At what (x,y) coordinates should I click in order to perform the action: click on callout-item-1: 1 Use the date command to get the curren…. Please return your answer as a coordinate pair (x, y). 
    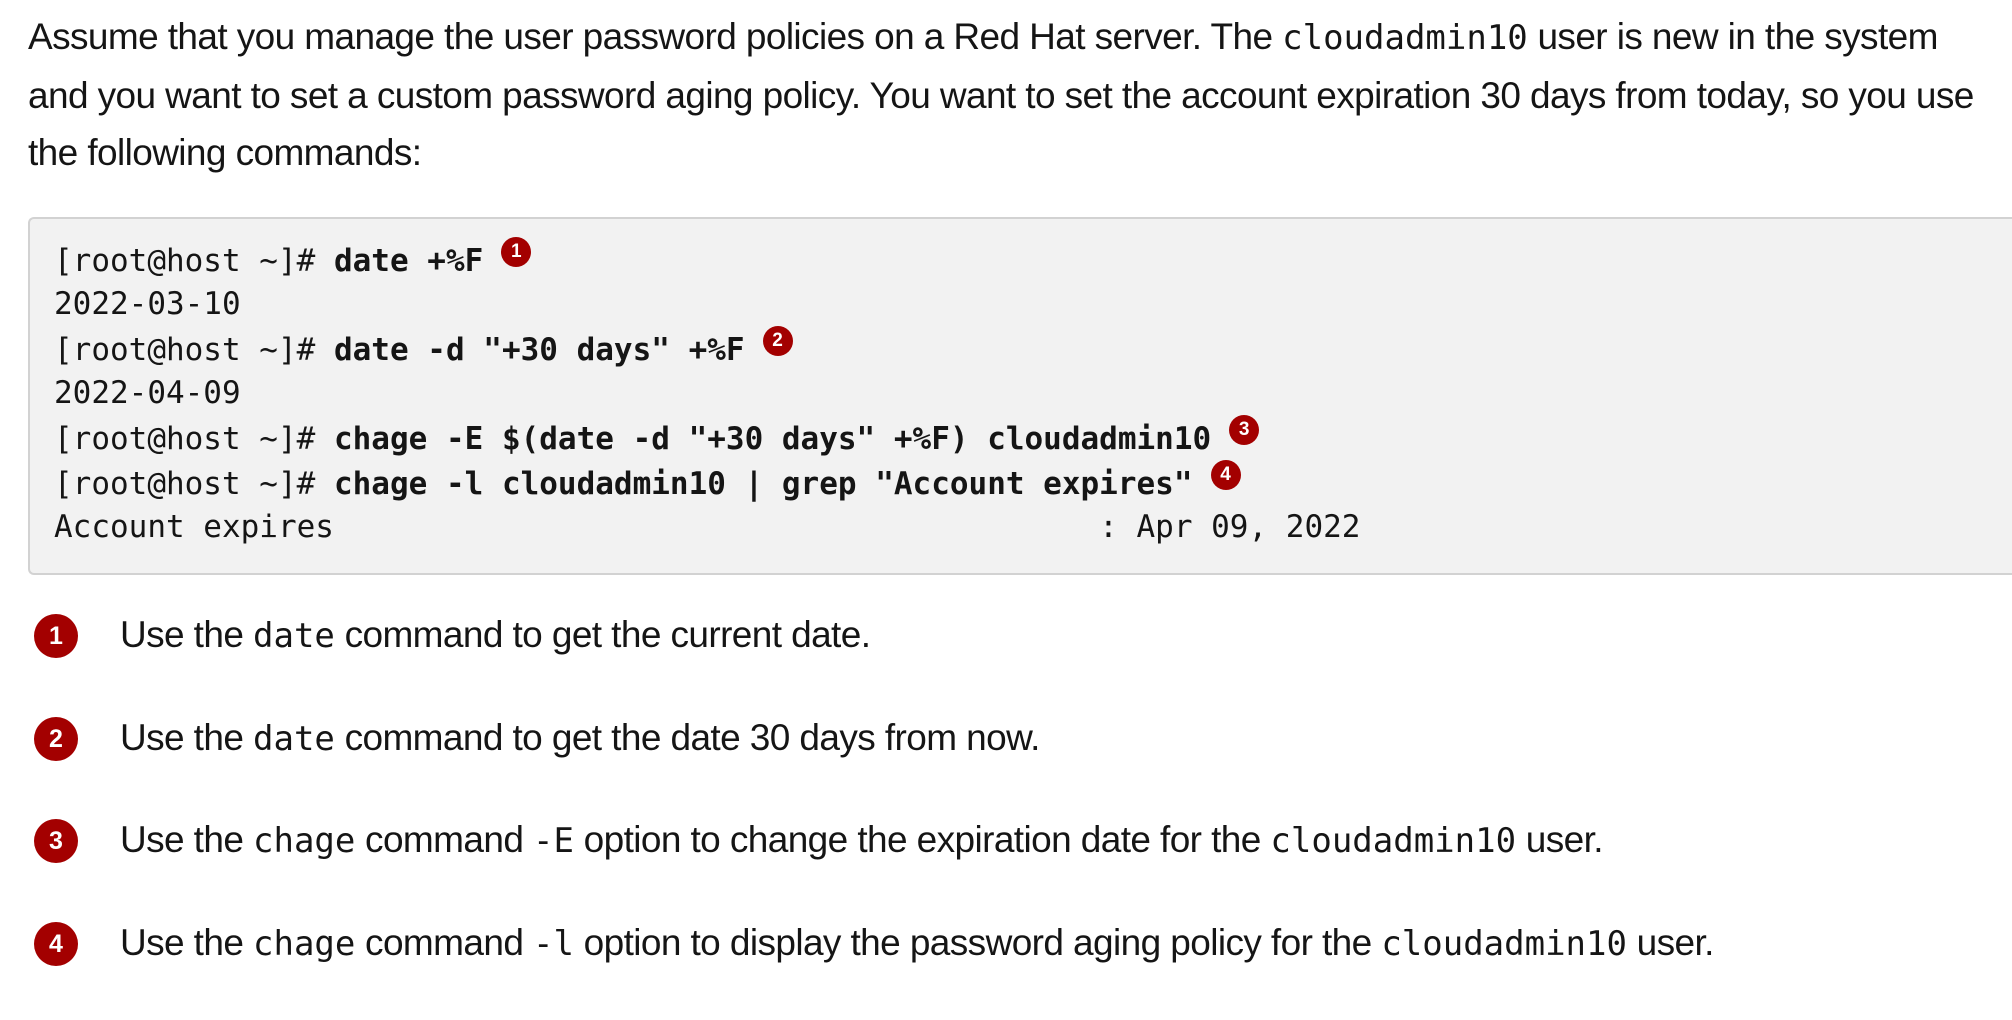
    Looking at the image, I should click on (1012, 661).